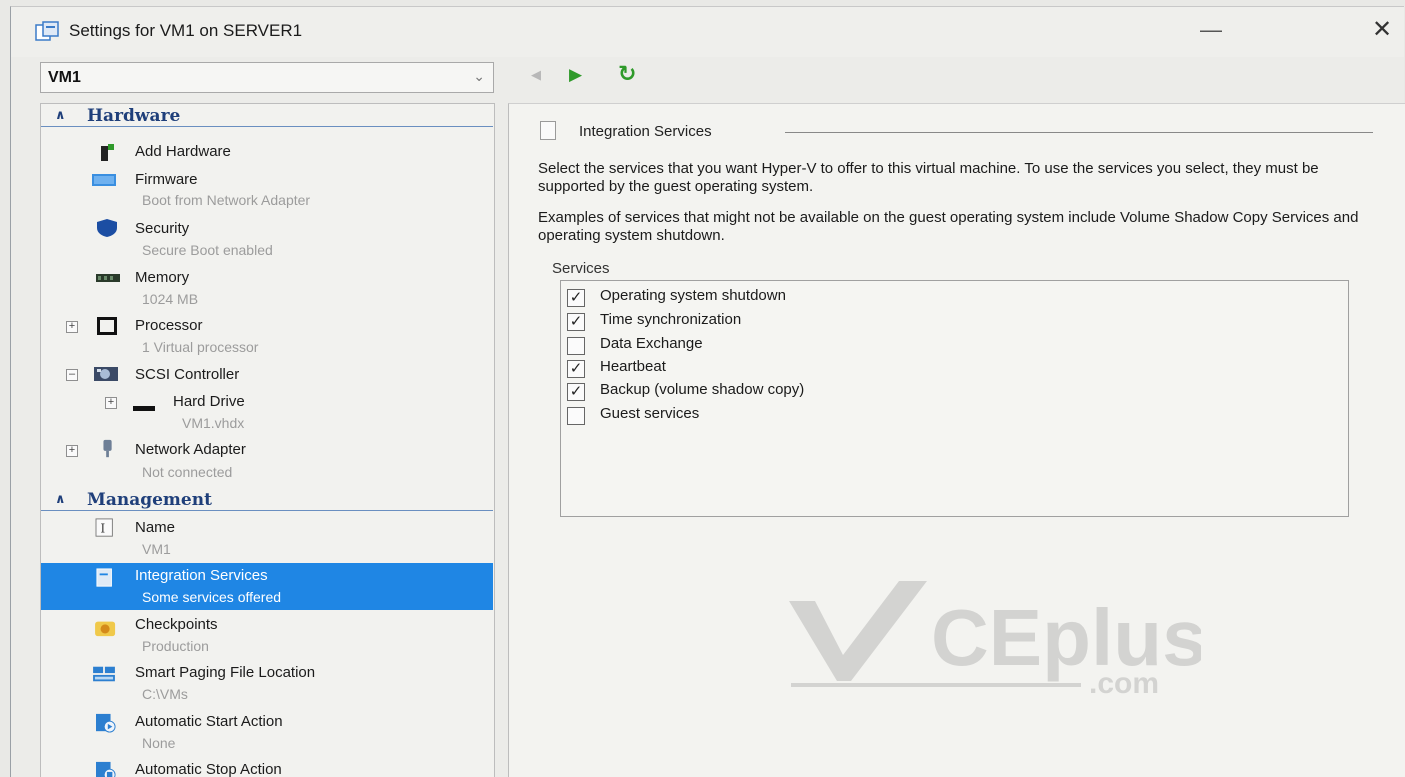 Image resolution: width=1405 pixels, height=777 pixels. What do you see at coordinates (645, 131) in the screenshot?
I see `group-title: Integration Services` at bounding box center [645, 131].